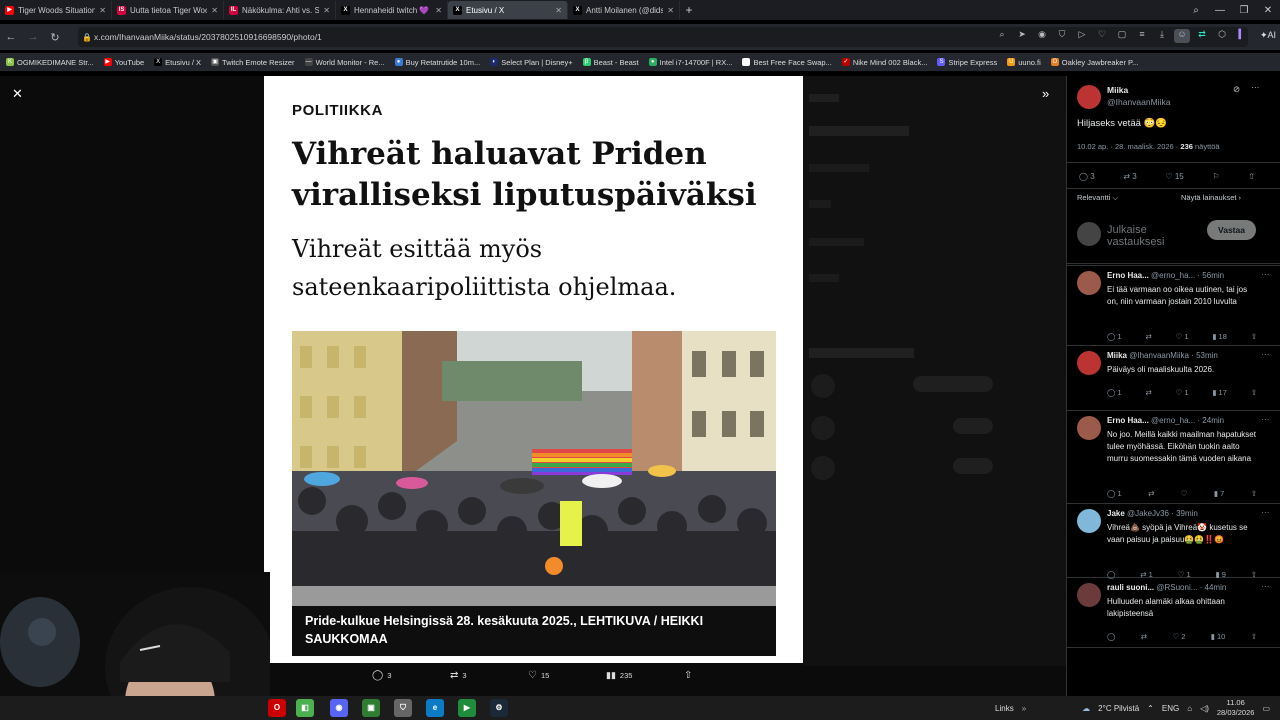 Image resolution: width=1280 pixels, height=720 pixels. What do you see at coordinates (1004, 708) in the screenshot?
I see `links-toolbar: Links` at bounding box center [1004, 708].